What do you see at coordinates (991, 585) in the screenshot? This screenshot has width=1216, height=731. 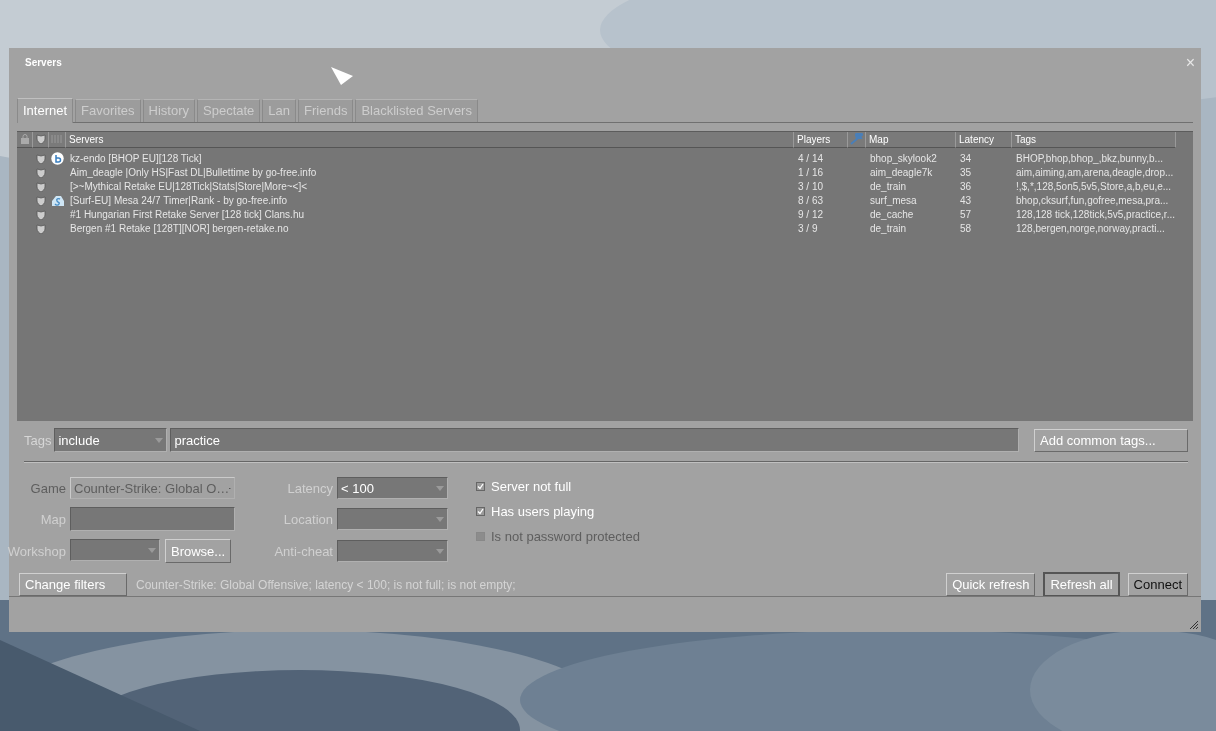 I see `action-button: Quick refresh` at bounding box center [991, 585].